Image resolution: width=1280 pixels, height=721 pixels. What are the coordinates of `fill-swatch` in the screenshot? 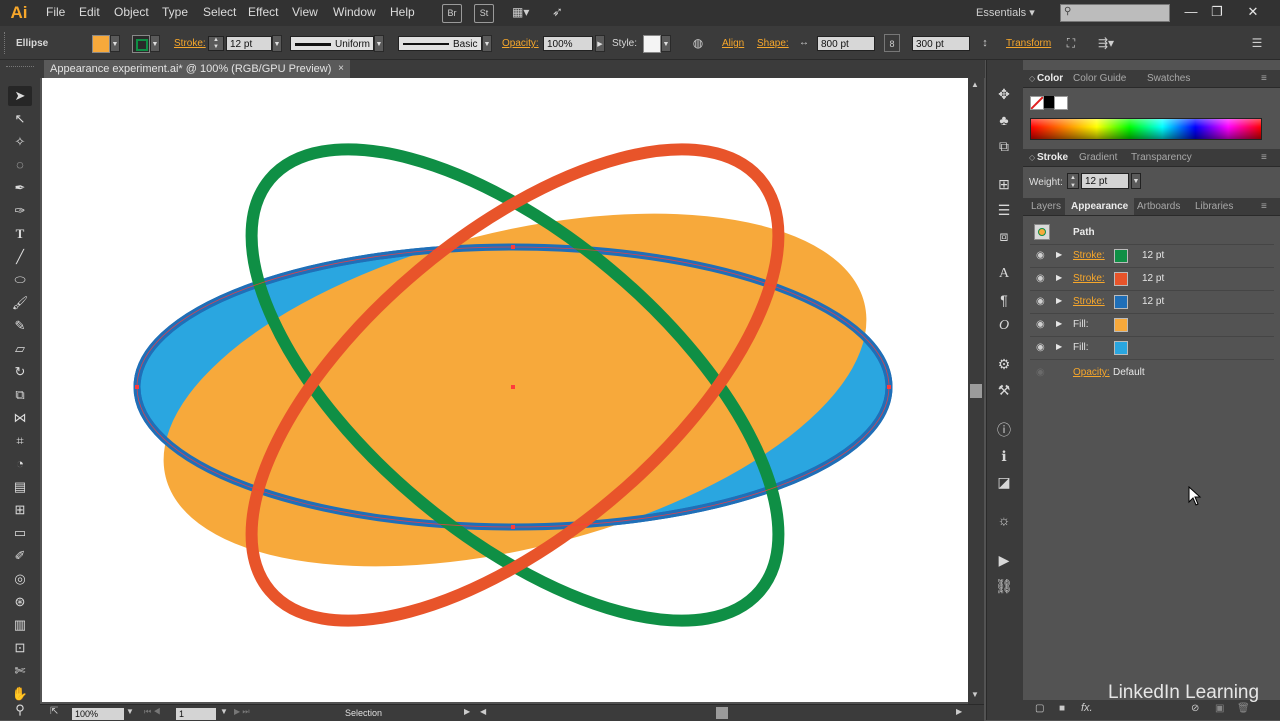 It's located at (101, 44).